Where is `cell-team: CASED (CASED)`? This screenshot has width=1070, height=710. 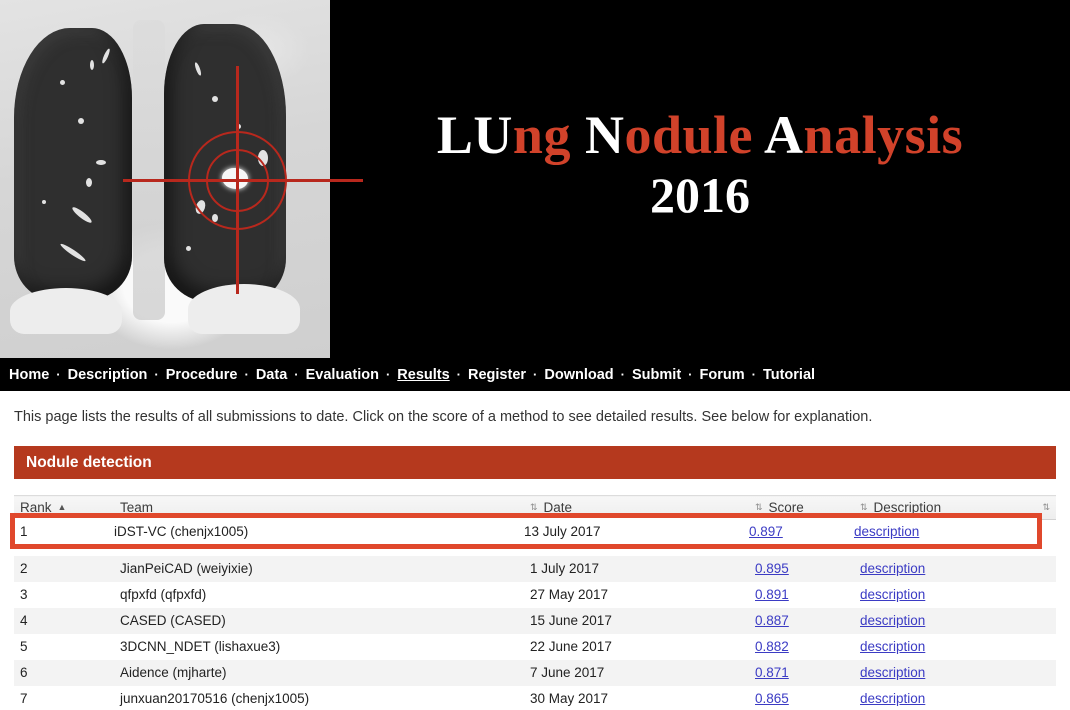
cell-team: CASED (CASED) is located at coordinates (319, 620).